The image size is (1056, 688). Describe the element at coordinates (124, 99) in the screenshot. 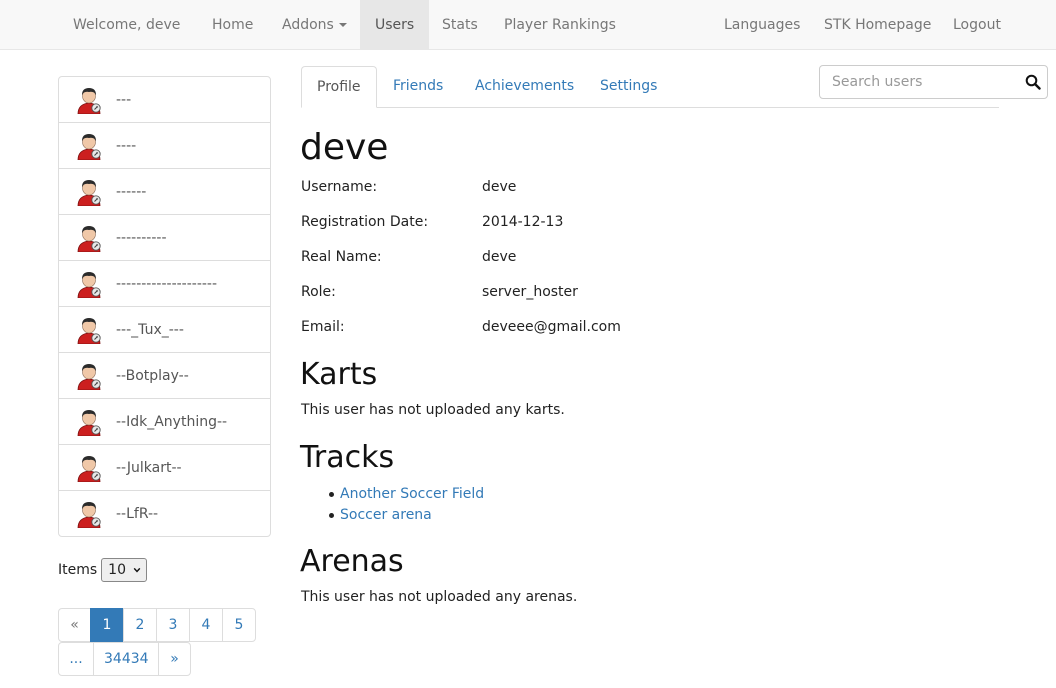

I see `user-name: ---` at that location.